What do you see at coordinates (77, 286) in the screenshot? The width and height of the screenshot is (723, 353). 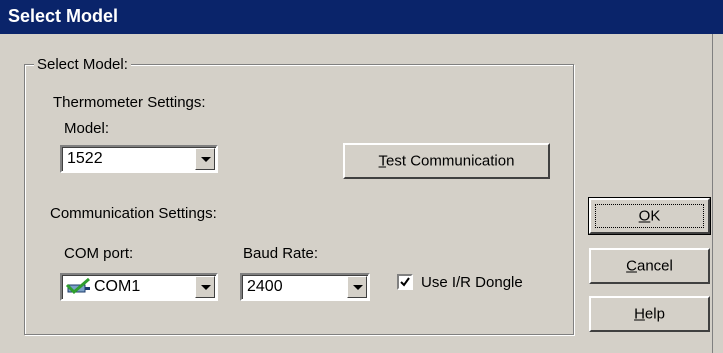 I see `port-connected-icon` at bounding box center [77, 286].